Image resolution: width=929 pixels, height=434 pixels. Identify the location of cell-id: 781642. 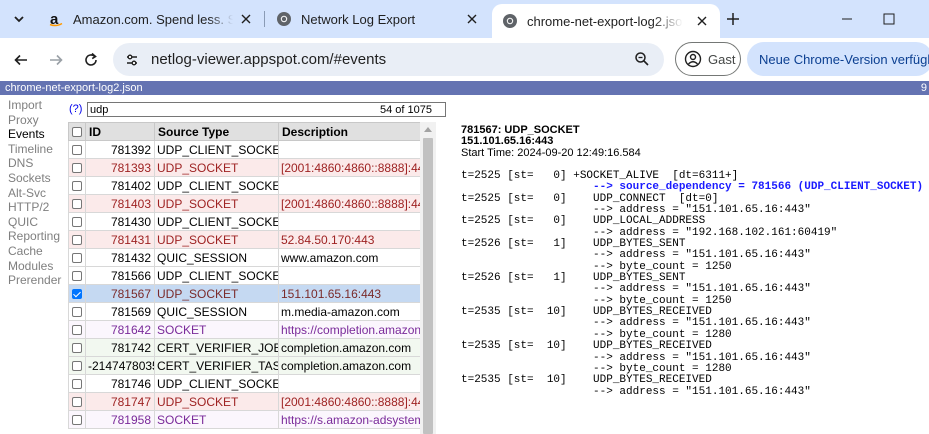
(120, 329).